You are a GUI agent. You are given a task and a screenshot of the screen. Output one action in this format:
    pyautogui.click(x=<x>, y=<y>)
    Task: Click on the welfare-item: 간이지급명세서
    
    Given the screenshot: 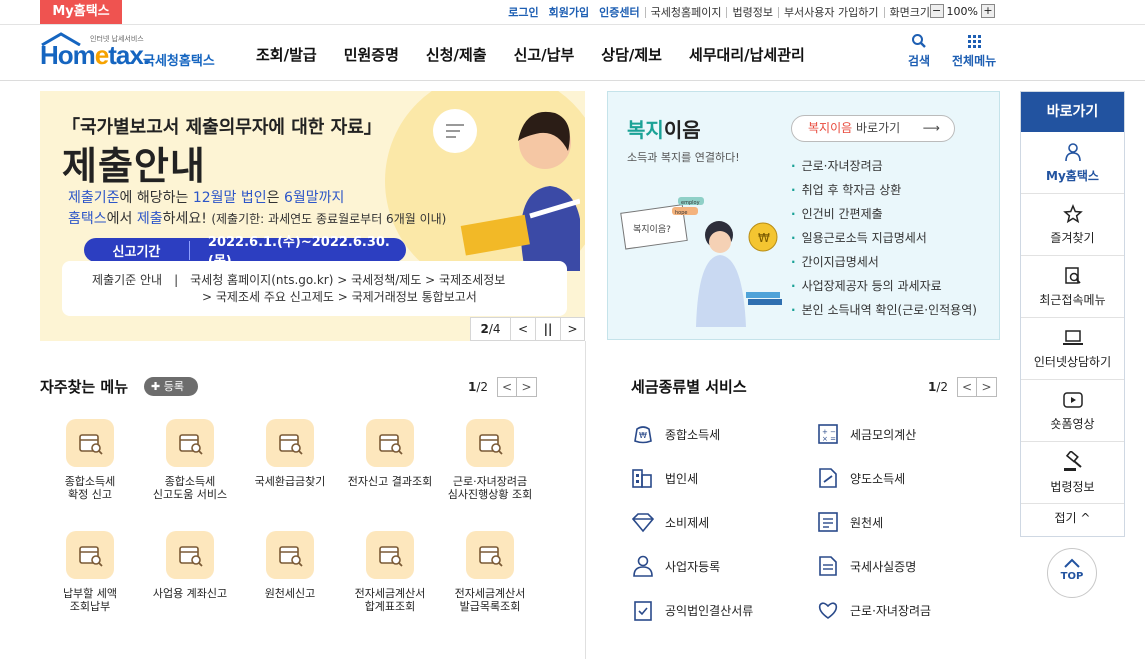 What is the action you would take?
    pyautogui.click(x=884, y=262)
    